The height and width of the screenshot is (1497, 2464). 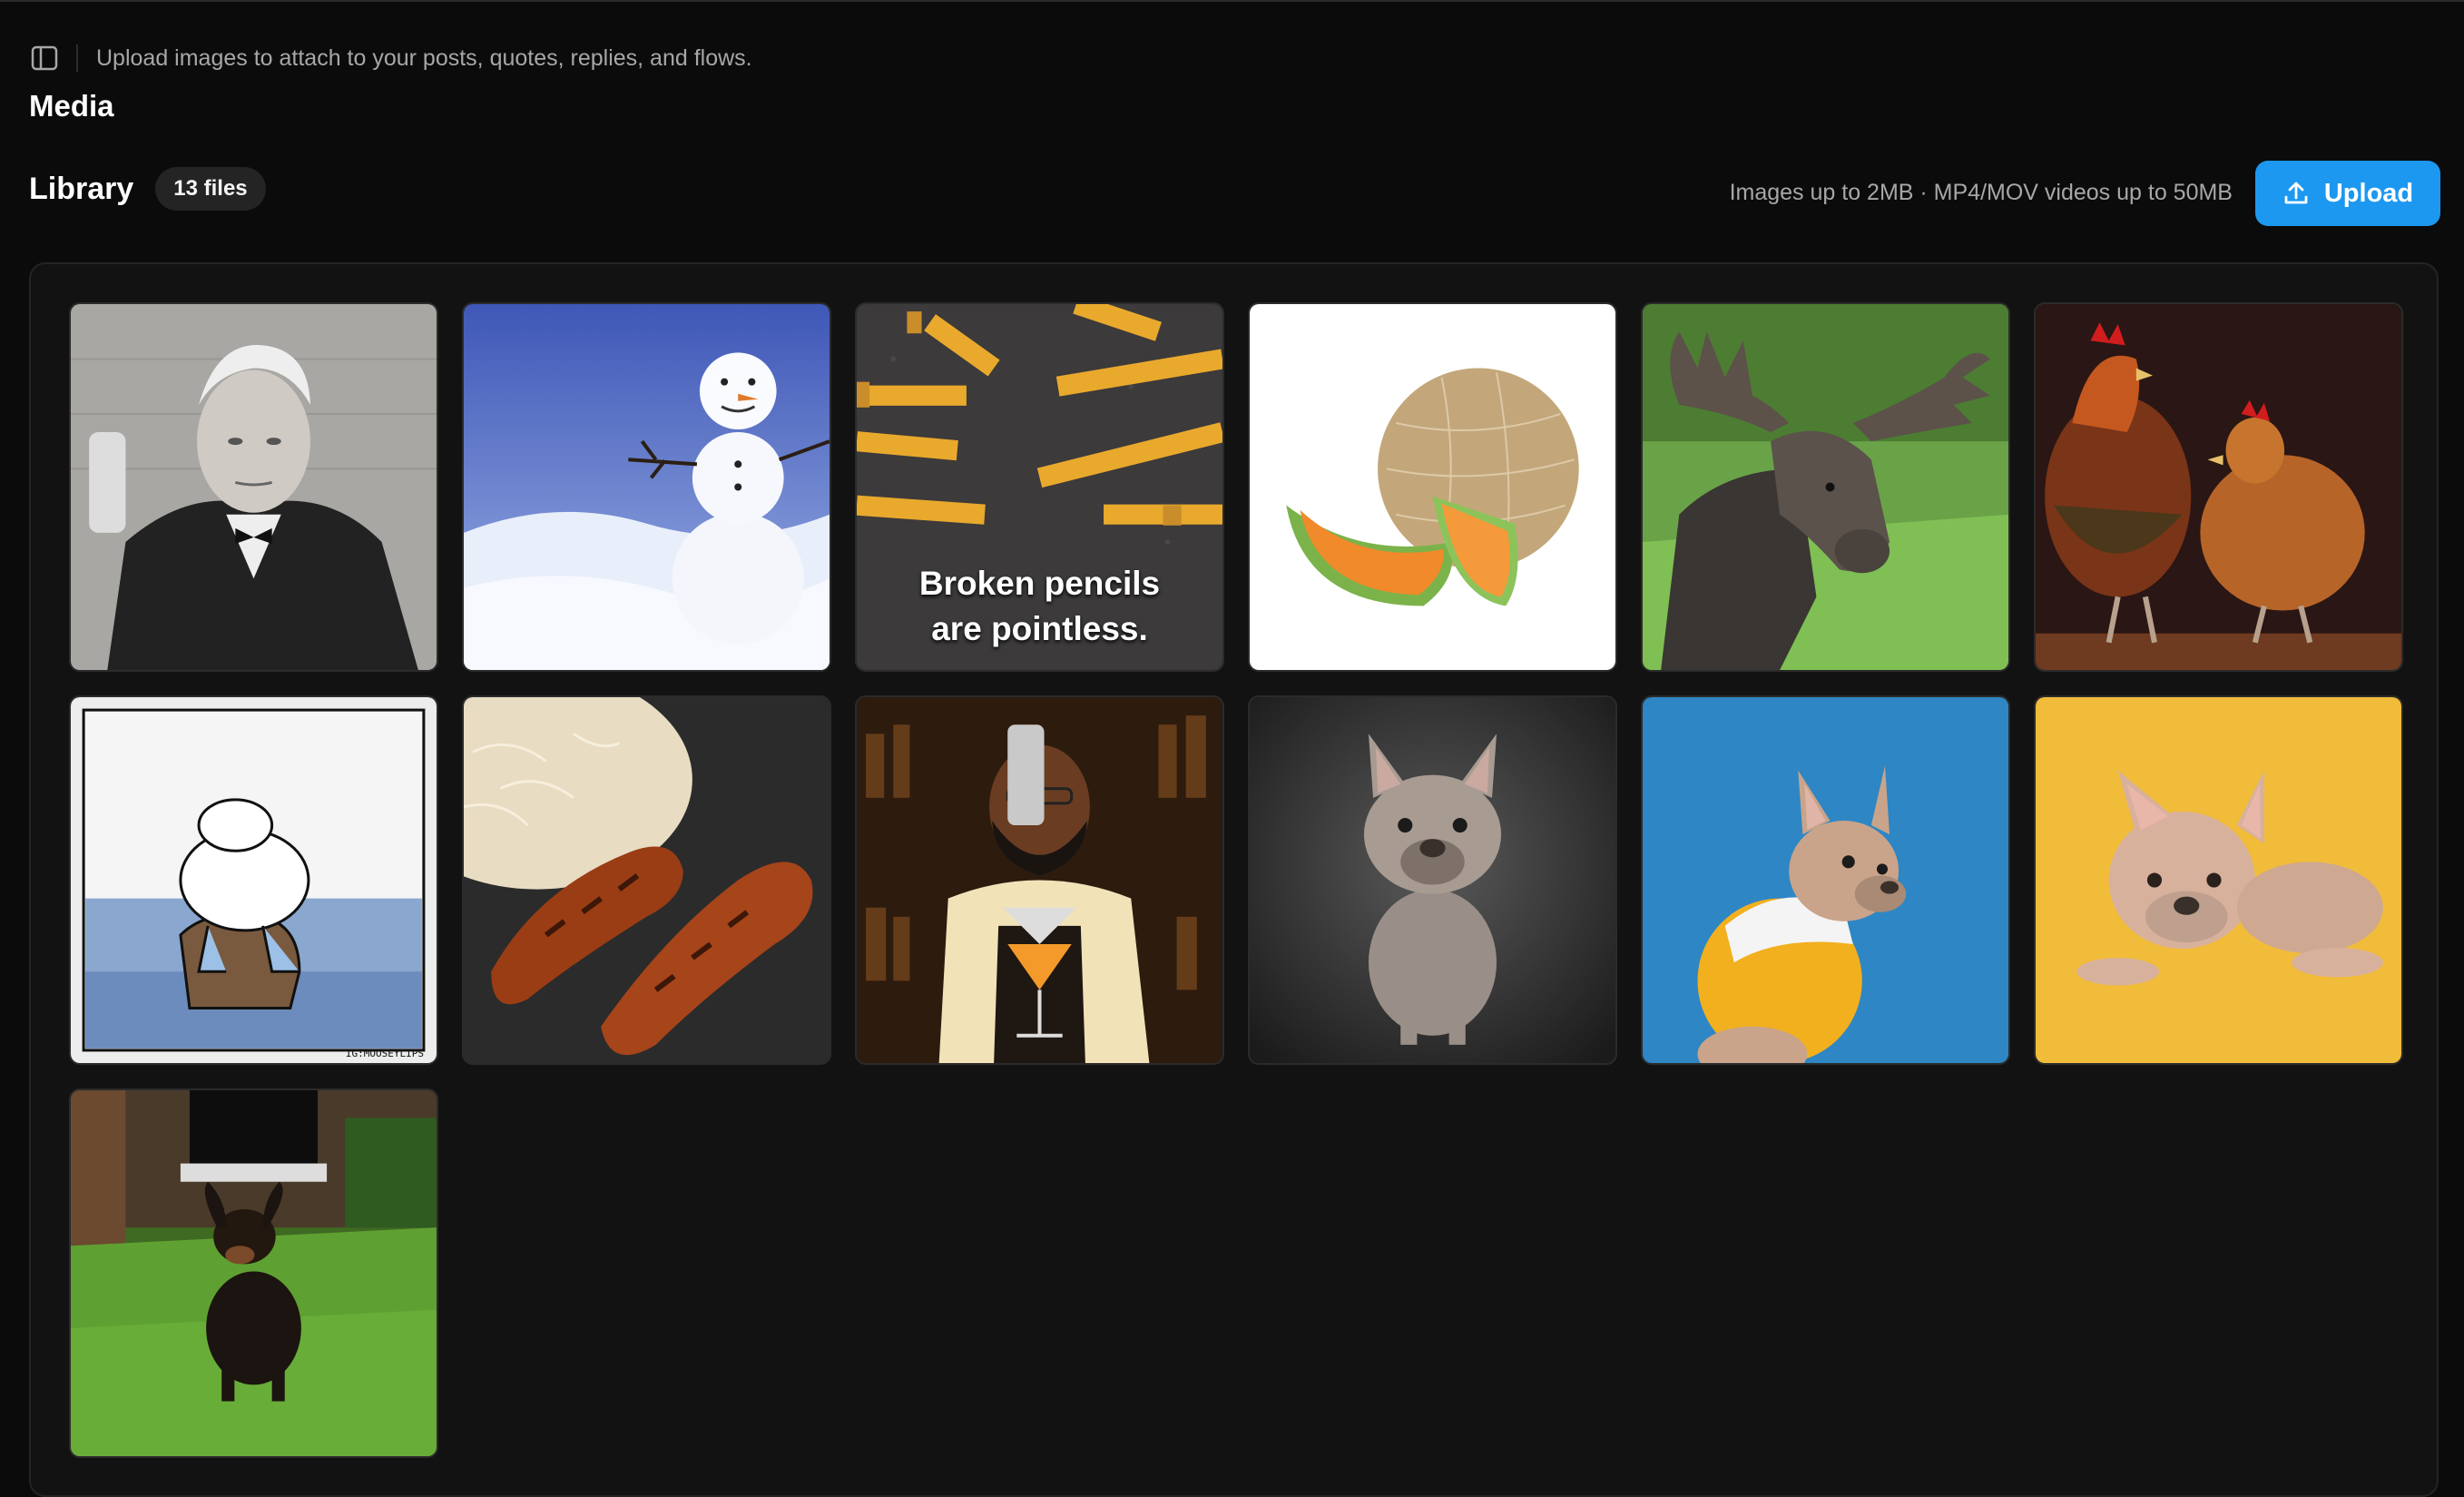 I want to click on media-tile-edison-portrait, so click(x=254, y=487).